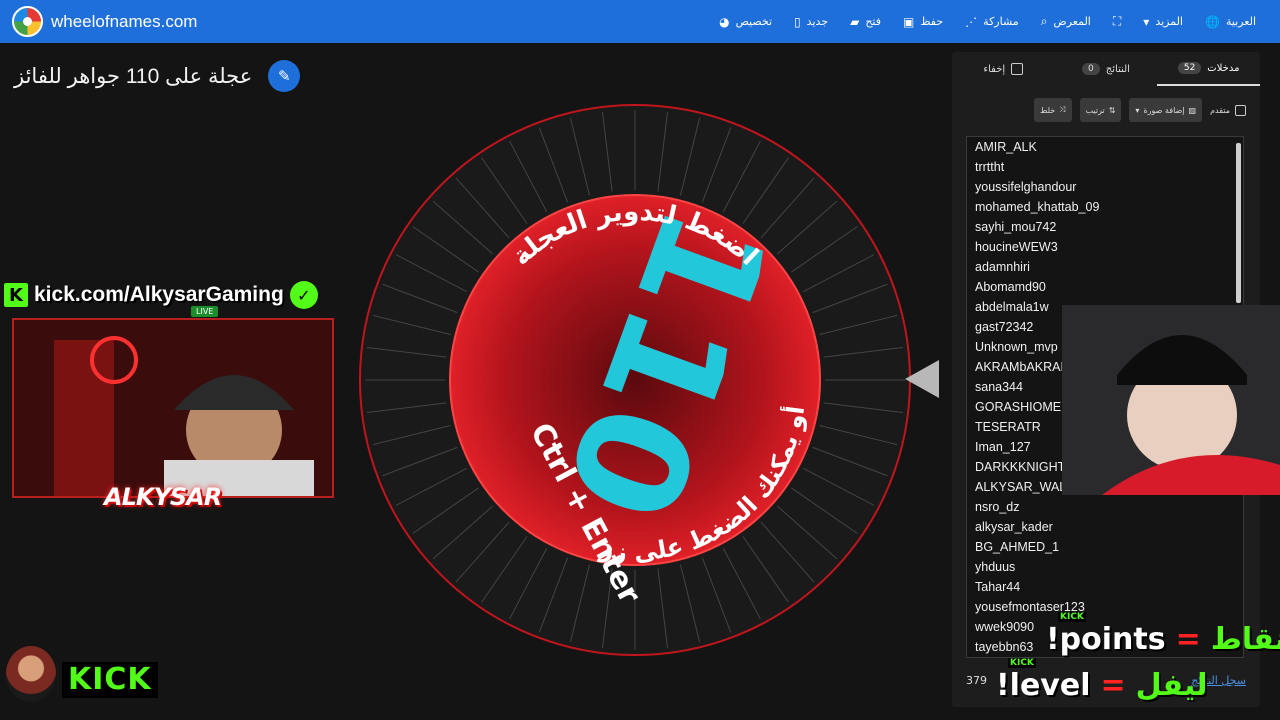 This screenshot has height=720, width=1280. I want to click on add-image-button: ▾ إضافة صورة ▨, so click(1166, 110).